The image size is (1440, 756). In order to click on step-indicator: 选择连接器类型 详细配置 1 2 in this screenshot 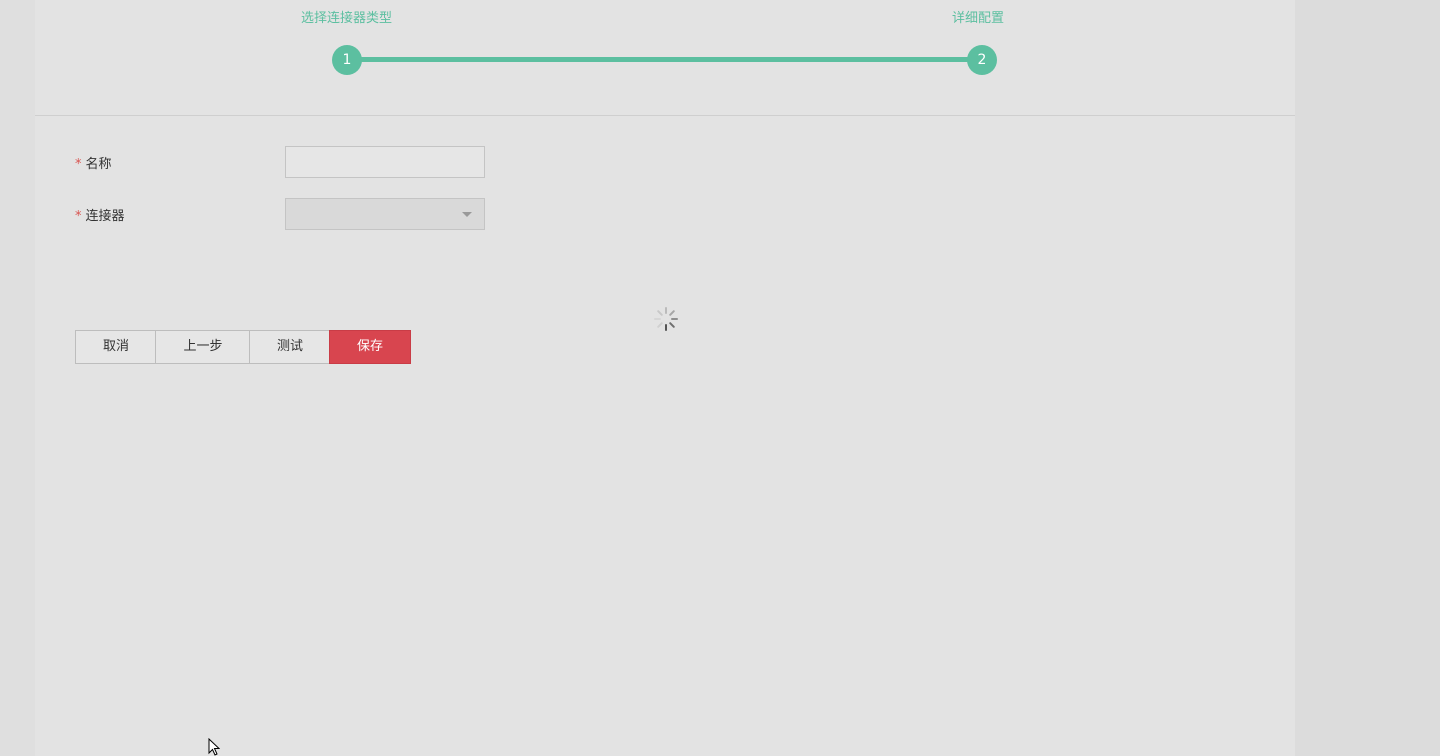, I will do `click(665, 58)`.